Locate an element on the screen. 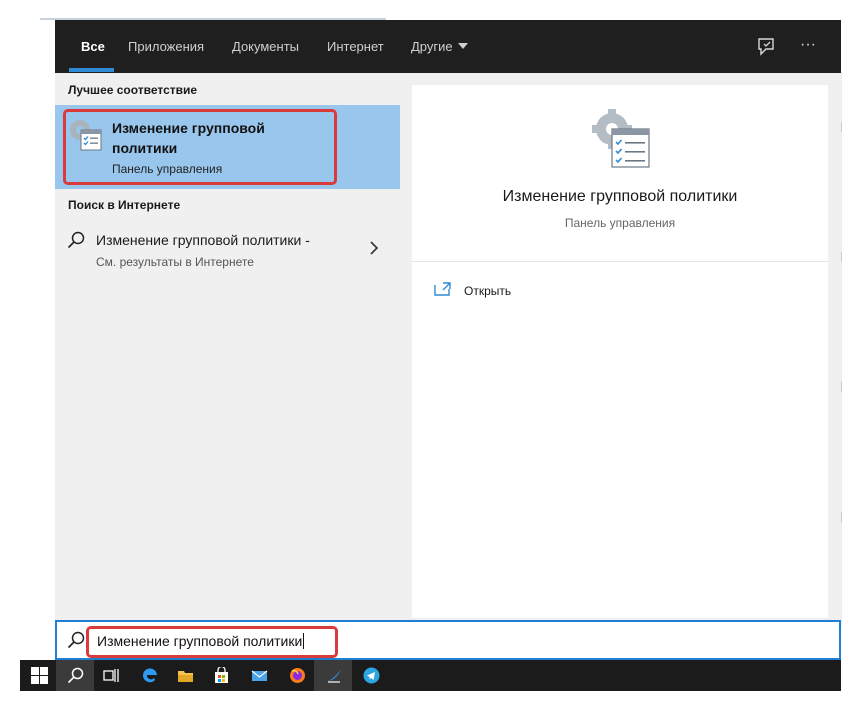  tab-documents: Документы is located at coordinates (265, 46).